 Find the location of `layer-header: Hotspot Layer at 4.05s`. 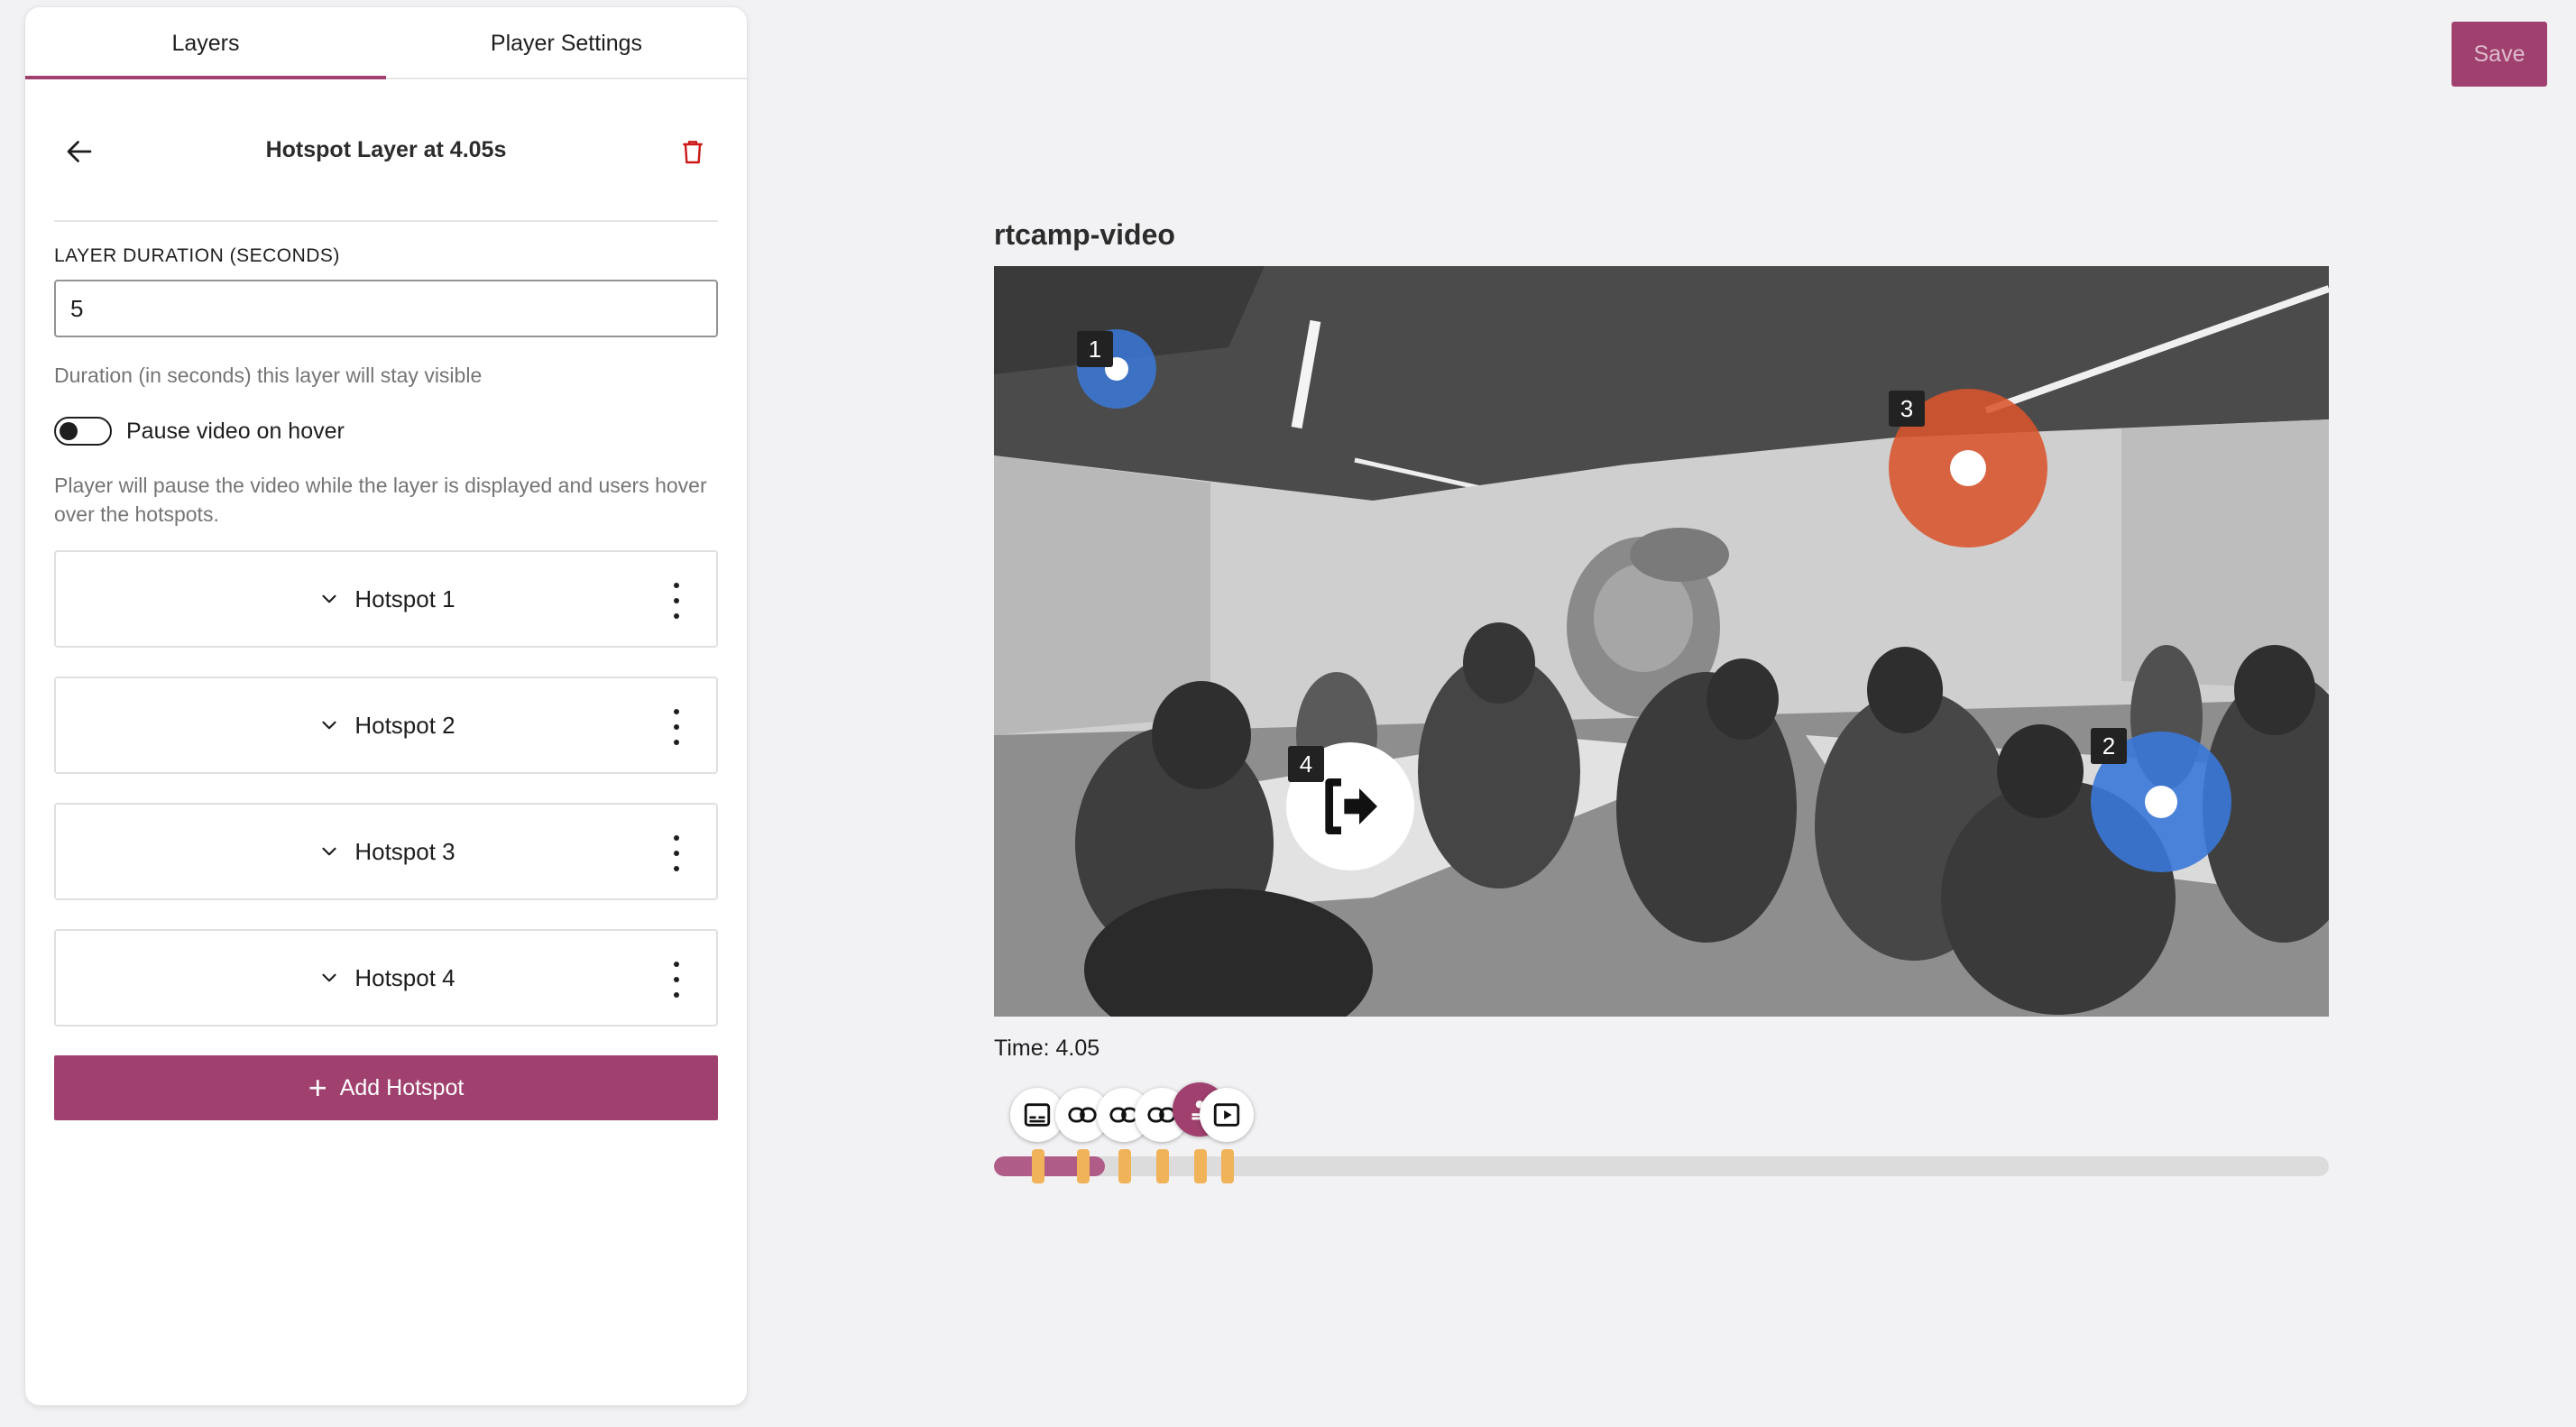

layer-header: Hotspot Layer at 4.05s is located at coordinates (386, 150).